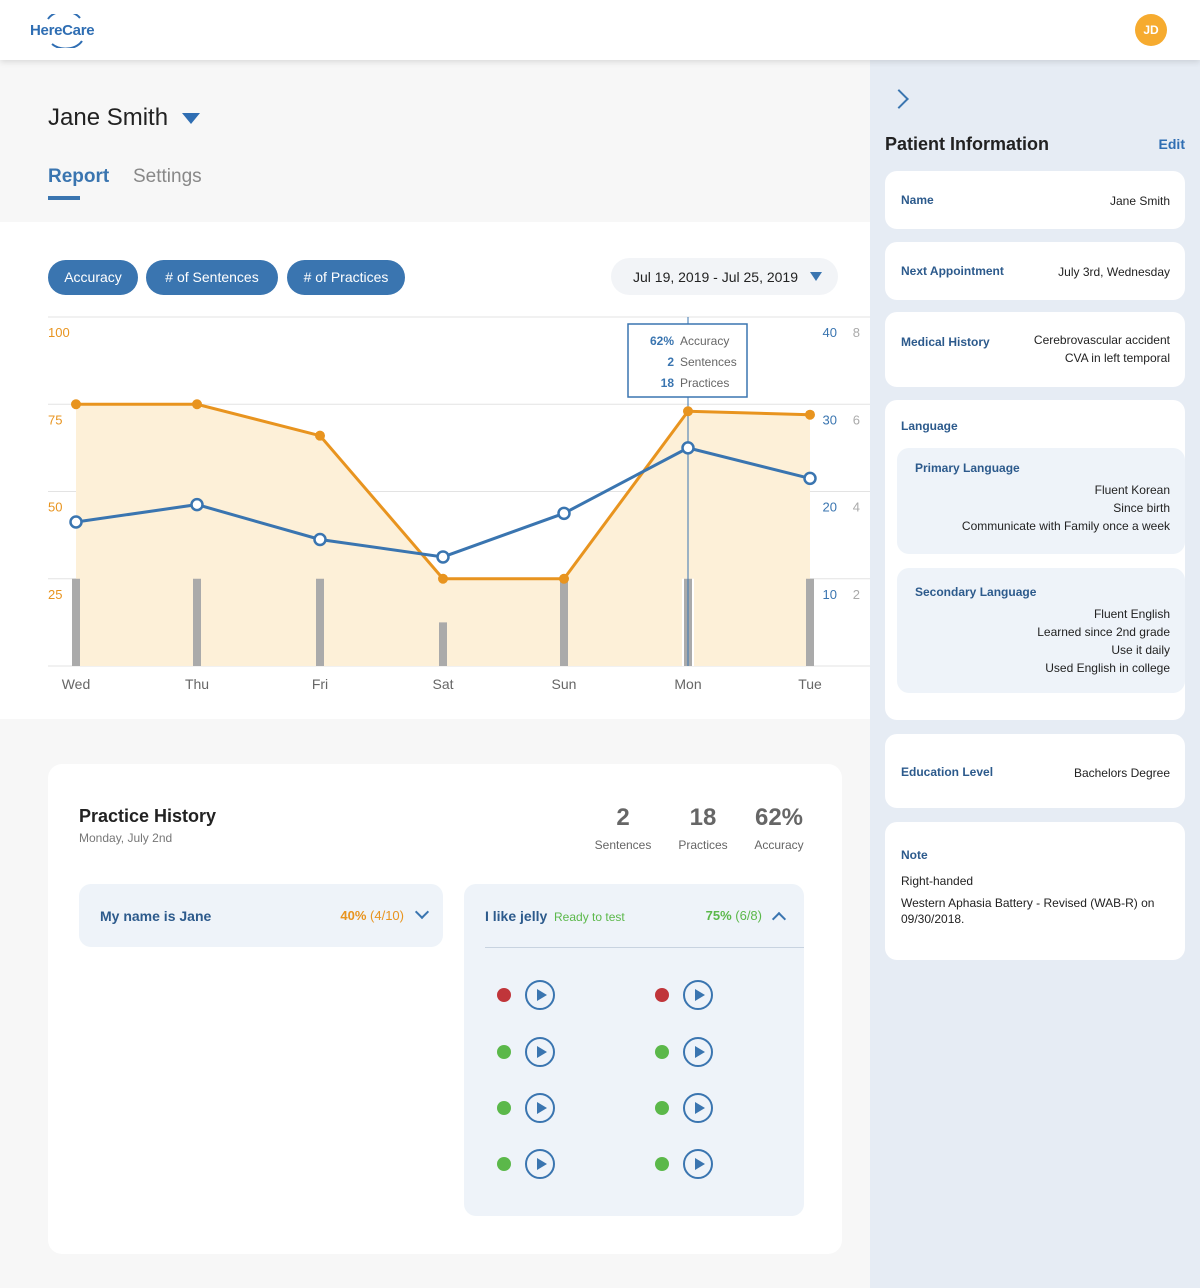 The height and width of the screenshot is (1288, 1200). I want to click on x-axis-label: Tue, so click(810, 684).